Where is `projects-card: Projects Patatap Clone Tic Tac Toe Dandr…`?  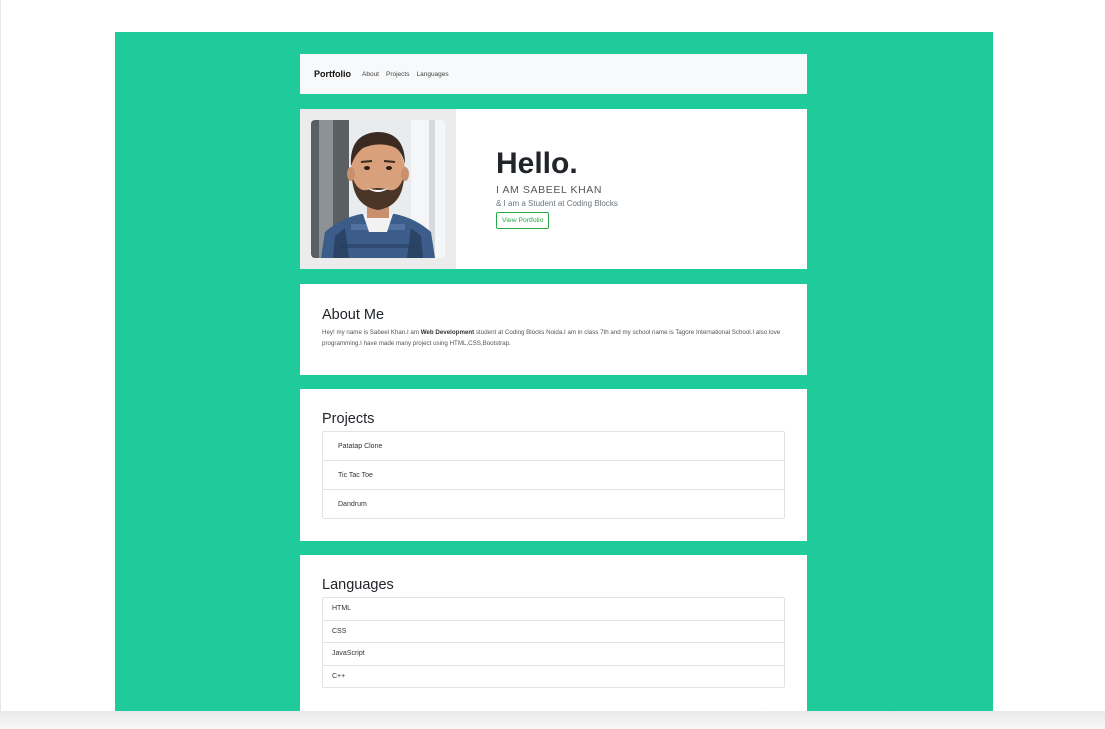 projects-card: Projects Patatap Clone Tic Tac Toe Dandr… is located at coordinates (553, 465).